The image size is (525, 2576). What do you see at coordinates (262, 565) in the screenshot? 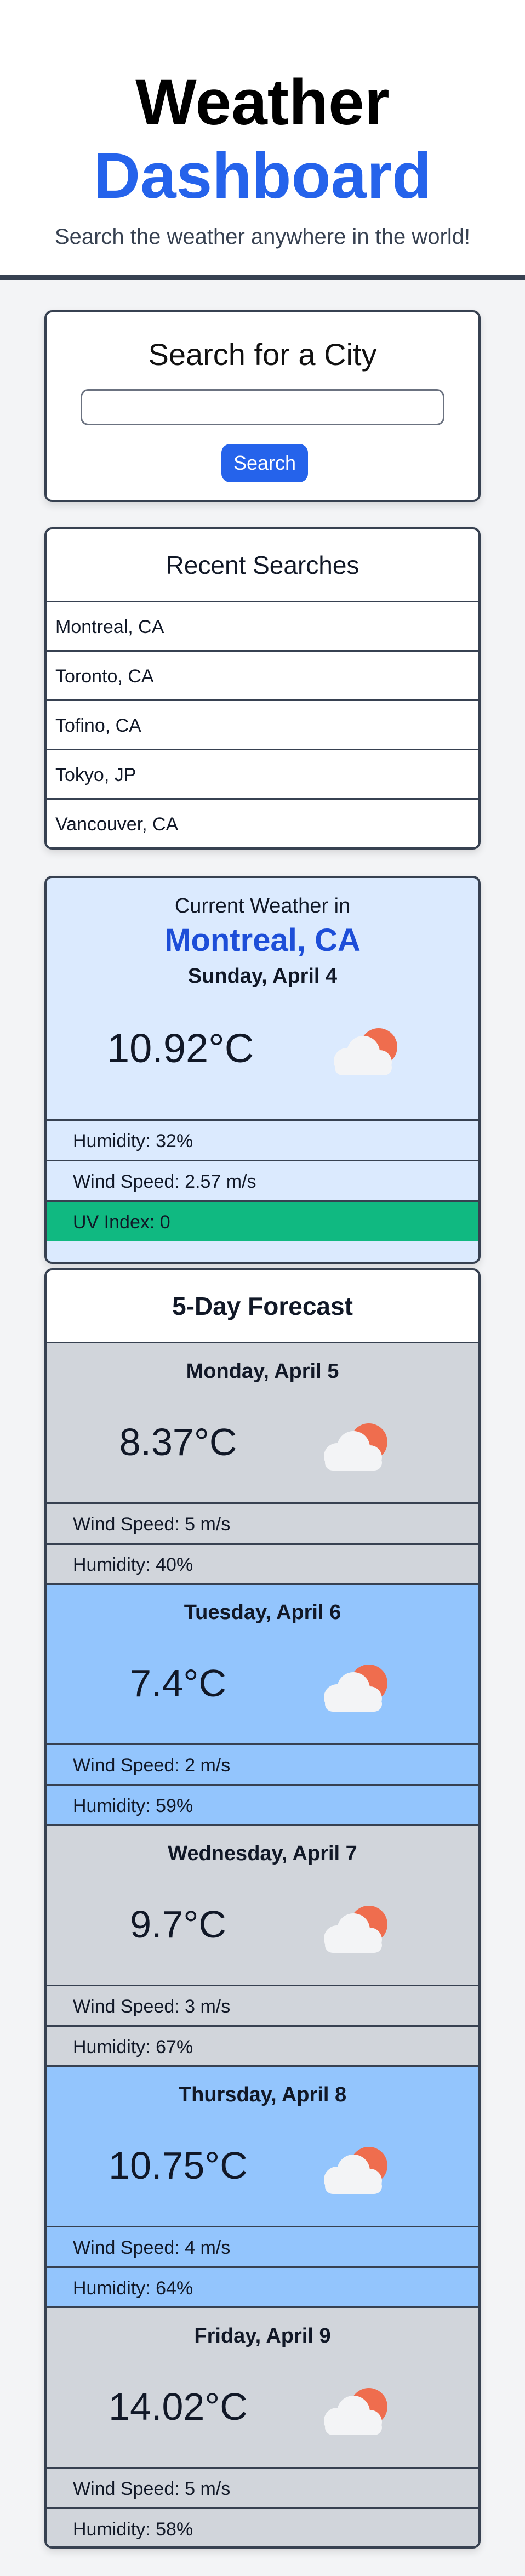
I see `recent-searches-title: Recent Searches` at bounding box center [262, 565].